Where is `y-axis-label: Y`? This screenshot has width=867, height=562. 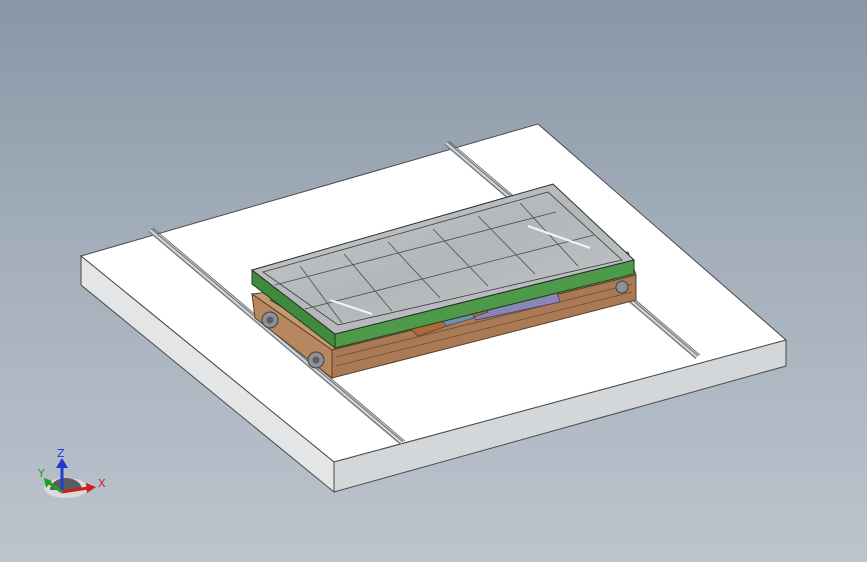
y-axis-label: Y is located at coordinates (41, 473).